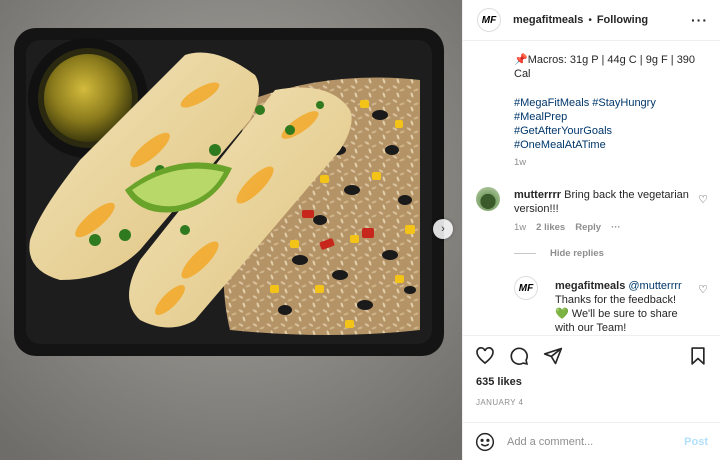 The image size is (720, 460). I want to click on reply-button: Reply, so click(588, 227).